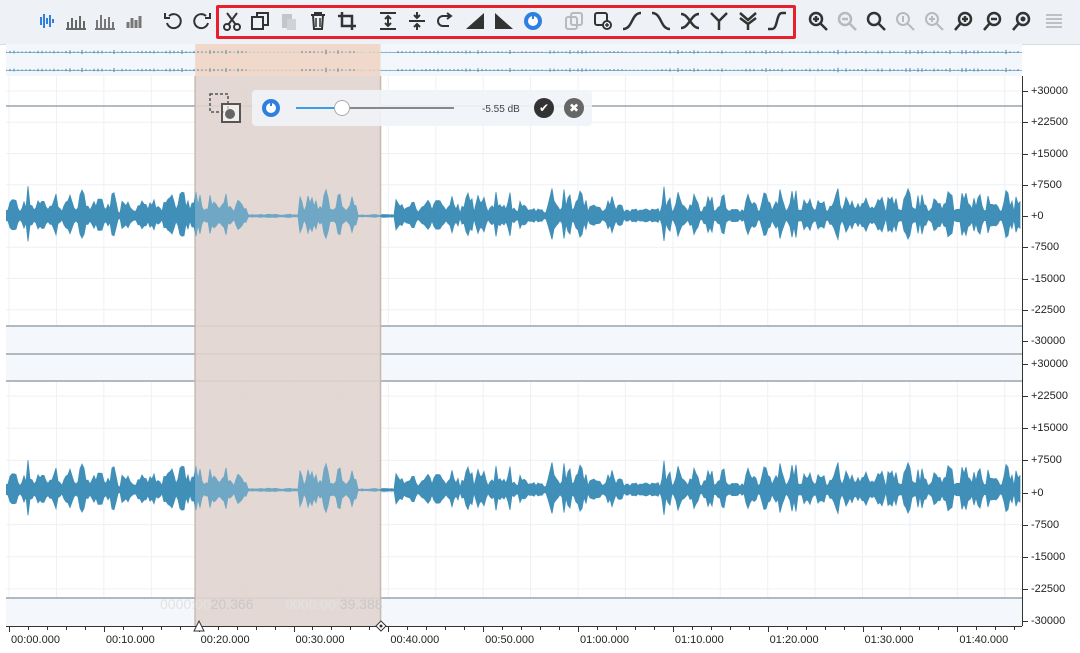 Image resolution: width=1080 pixels, height=653 pixels. I want to click on amplitude-label: +0, so click(1037, 216).